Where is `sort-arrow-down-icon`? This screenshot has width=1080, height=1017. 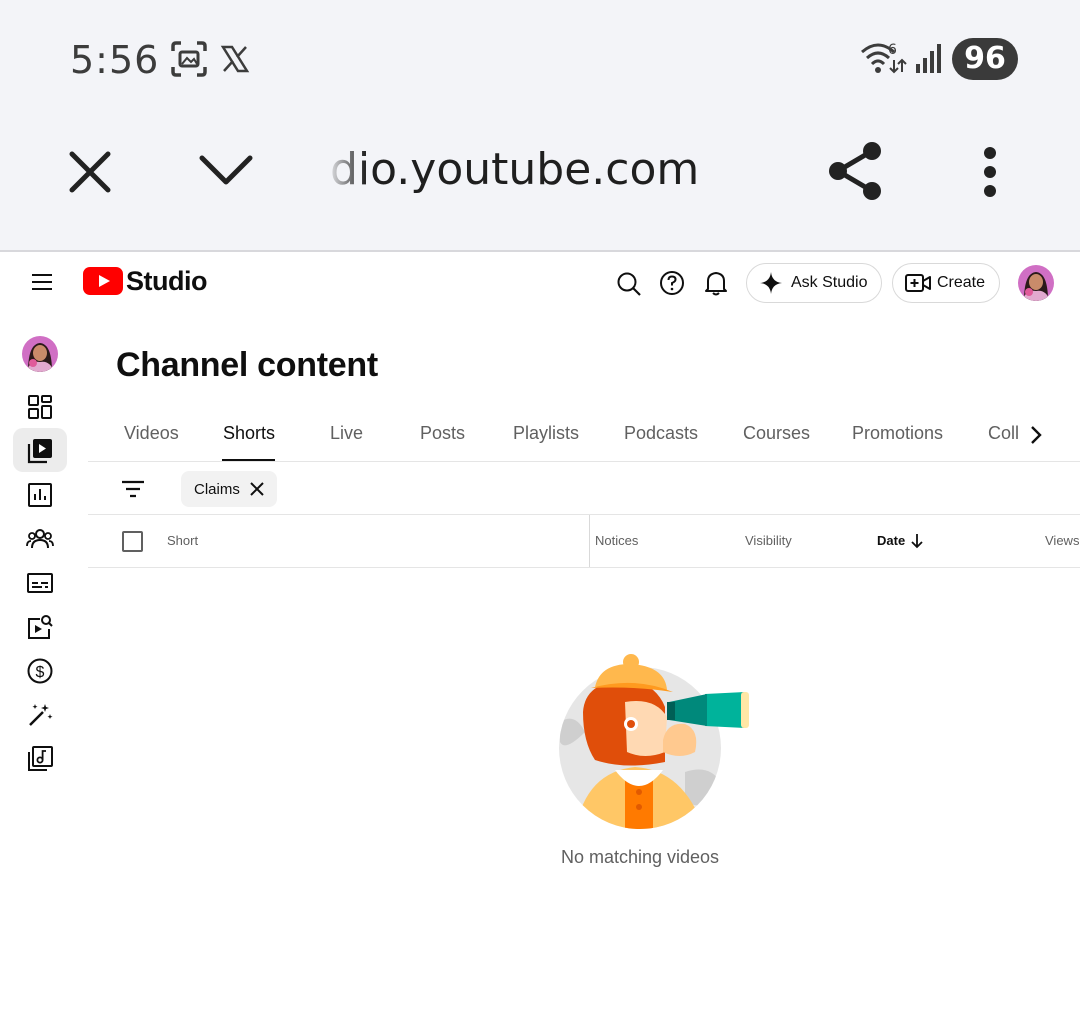
sort-arrow-down-icon is located at coordinates (917, 541).